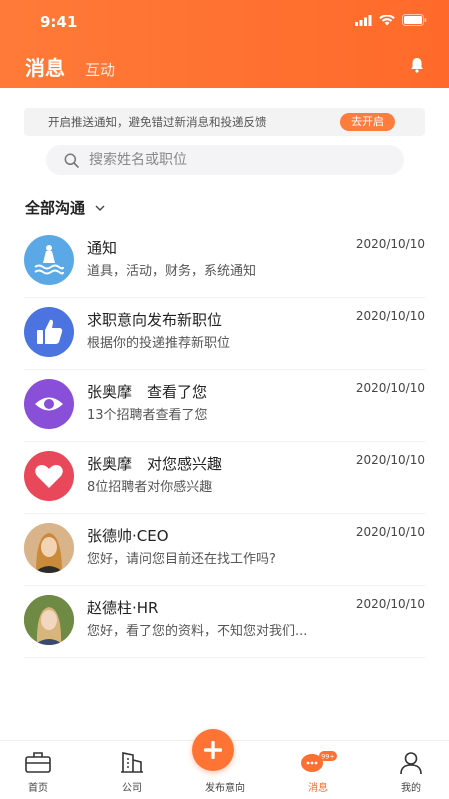  What do you see at coordinates (411, 788) in the screenshot?
I see `tab-label: 我的` at bounding box center [411, 788].